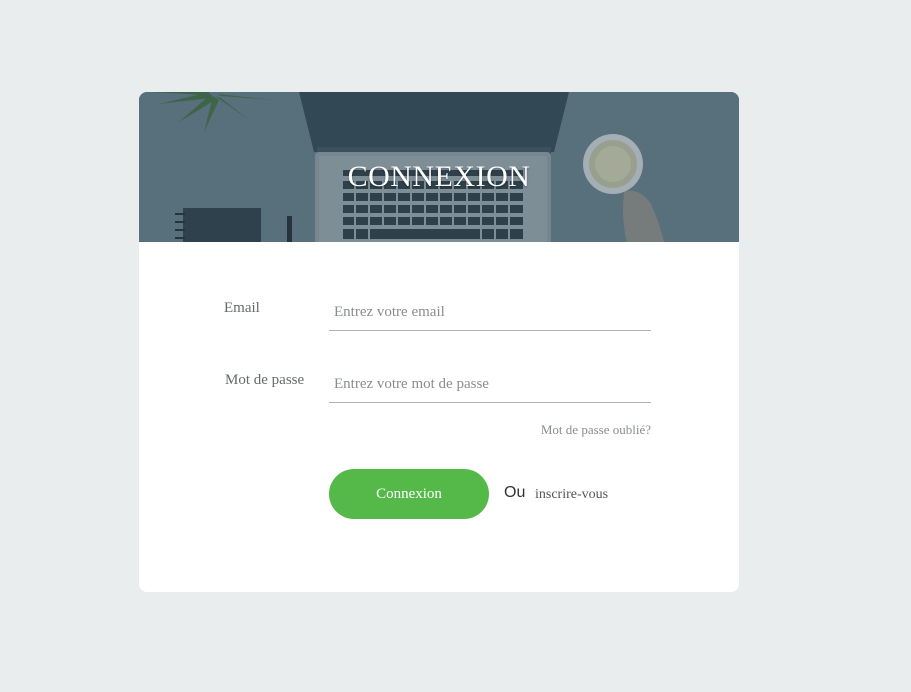 This screenshot has height=692, width=911. Describe the element at coordinates (596, 430) in the screenshot. I see `forgot-password-link: Mot de passe oublié?` at that location.